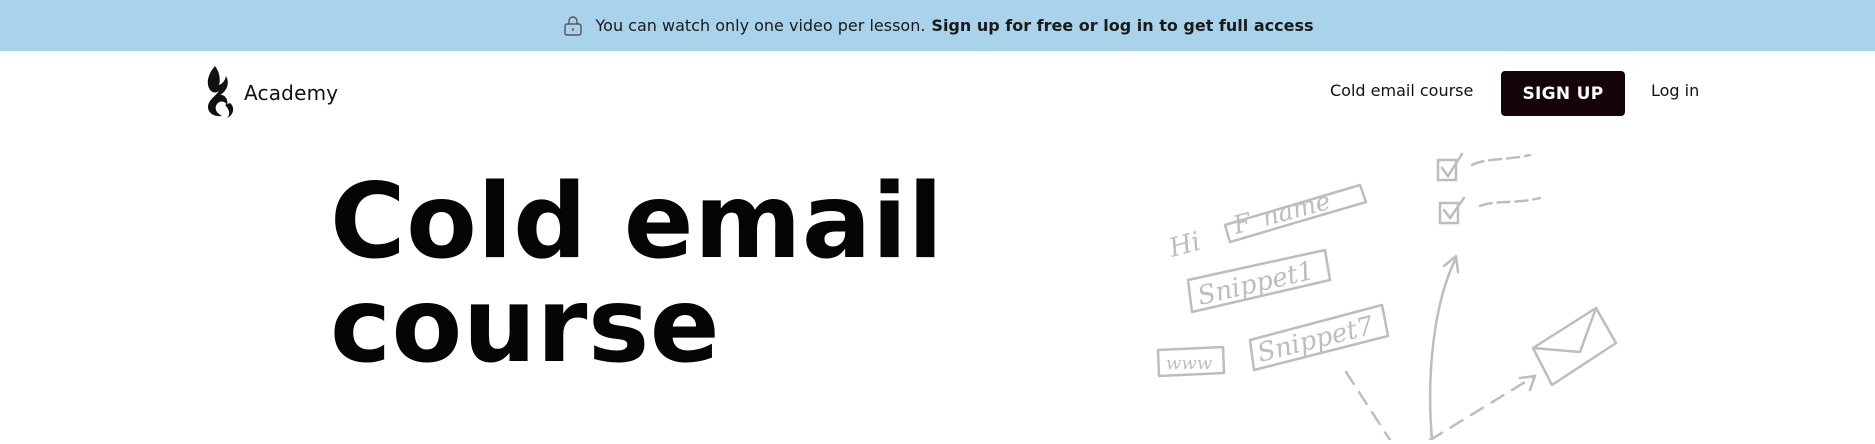 Image resolution: width=1875 pixels, height=444 pixels. Describe the element at coordinates (760, 25) in the screenshot. I see `banner-message: You can watch only one video per lesson.` at that location.